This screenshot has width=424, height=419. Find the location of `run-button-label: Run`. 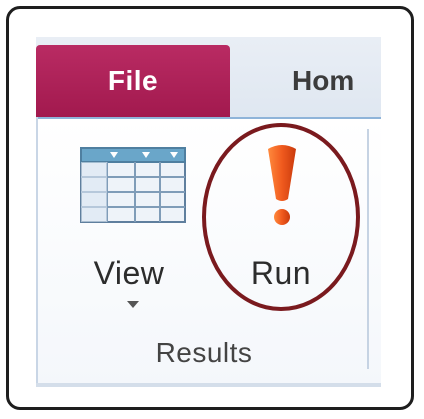

run-button-label: Run is located at coordinates (281, 273).